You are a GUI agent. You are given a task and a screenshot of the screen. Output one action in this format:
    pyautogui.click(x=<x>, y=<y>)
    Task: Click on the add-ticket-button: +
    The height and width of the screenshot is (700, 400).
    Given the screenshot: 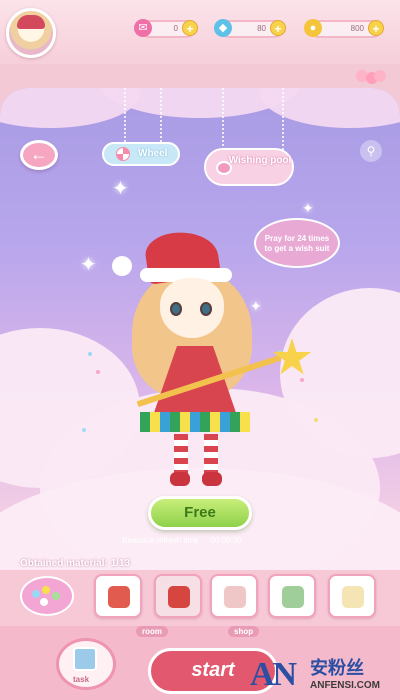 What is the action you would take?
    pyautogui.click(x=190, y=28)
    